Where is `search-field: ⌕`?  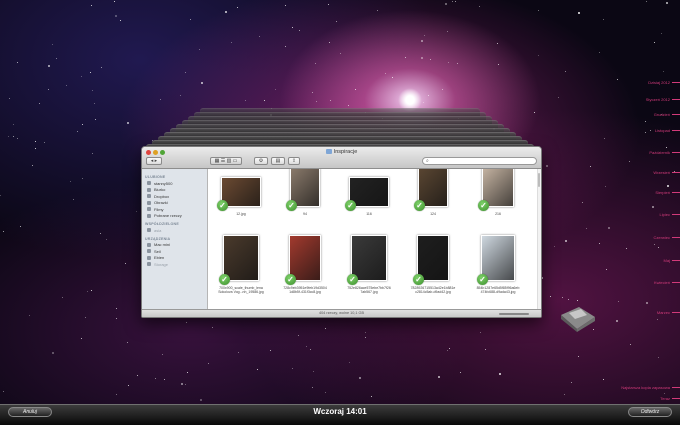
search-field: ⌕ is located at coordinates (479, 161).